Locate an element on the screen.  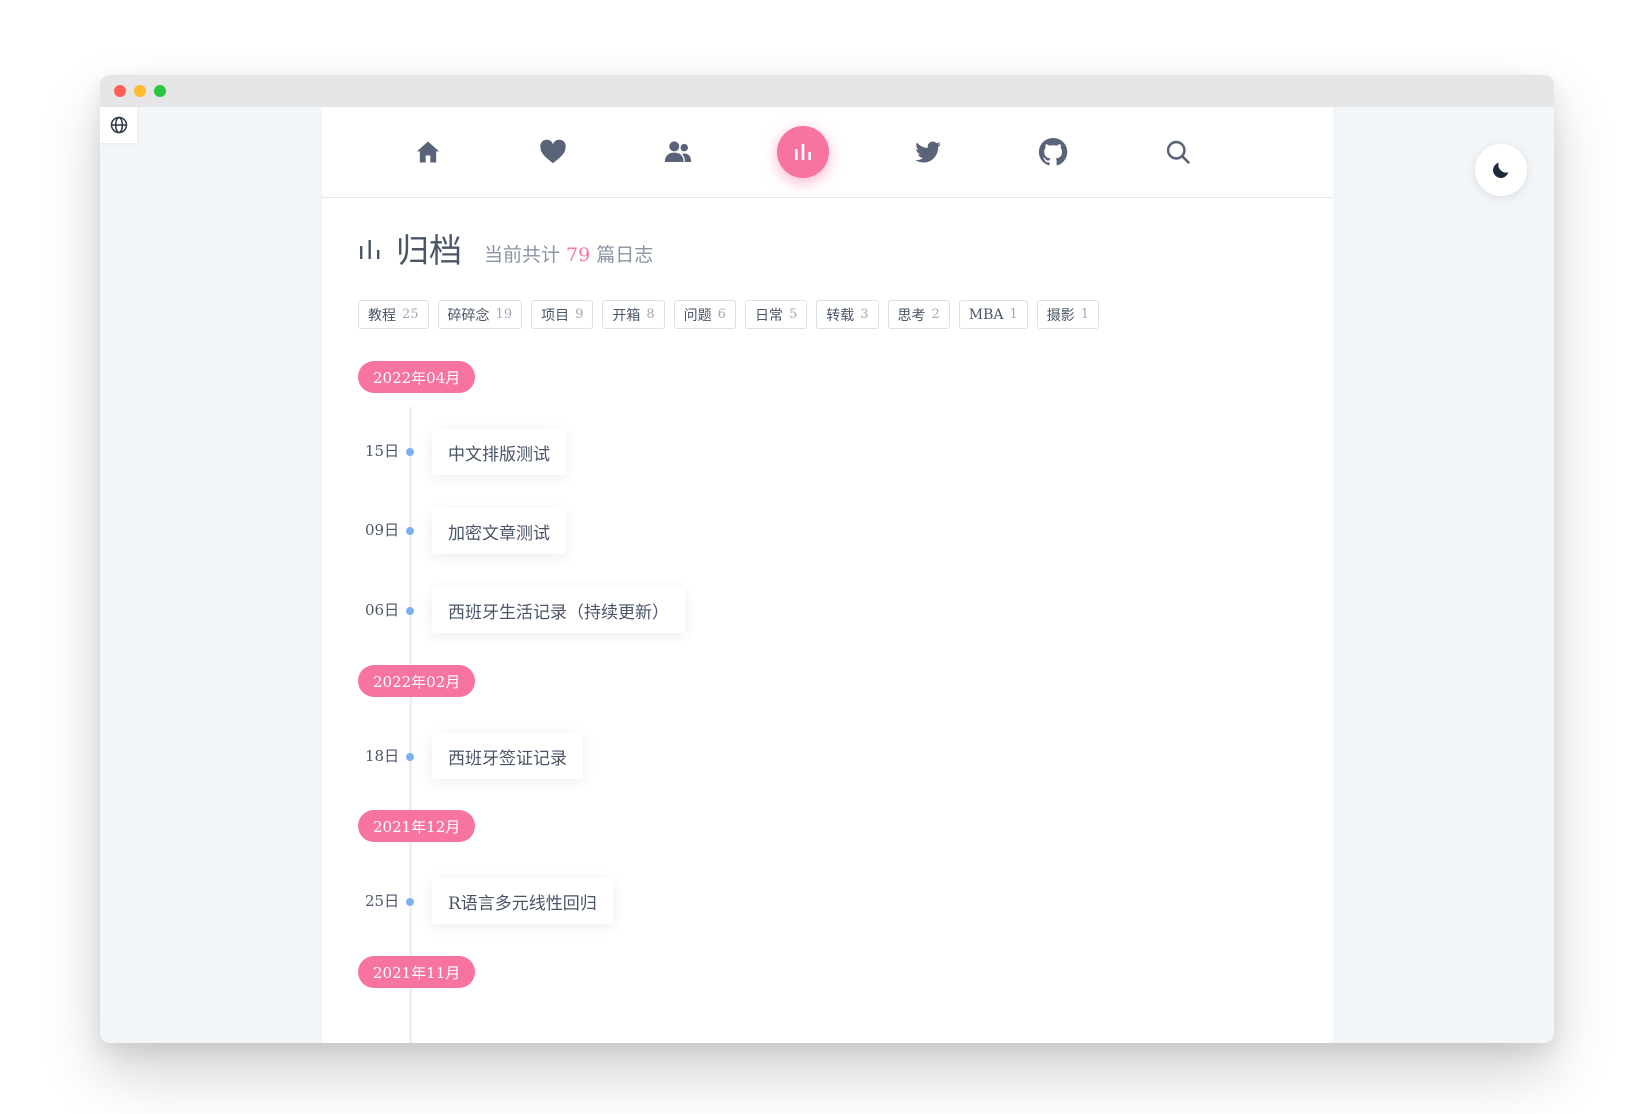
tag-label: 摄影 is located at coordinates (1060, 315).